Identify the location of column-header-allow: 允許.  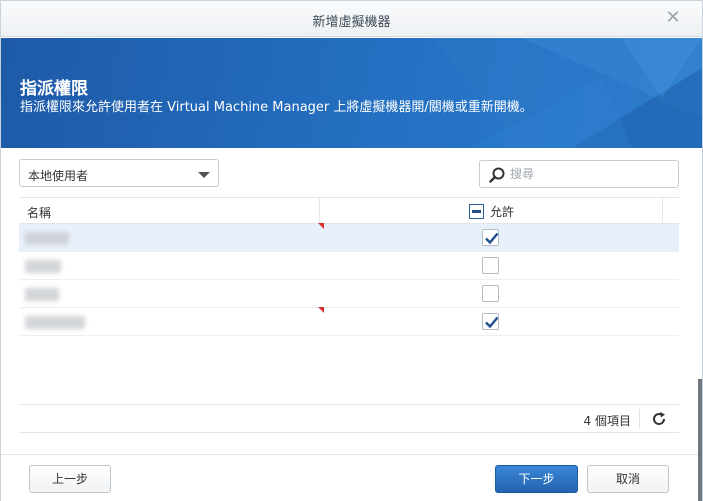
(491, 211).